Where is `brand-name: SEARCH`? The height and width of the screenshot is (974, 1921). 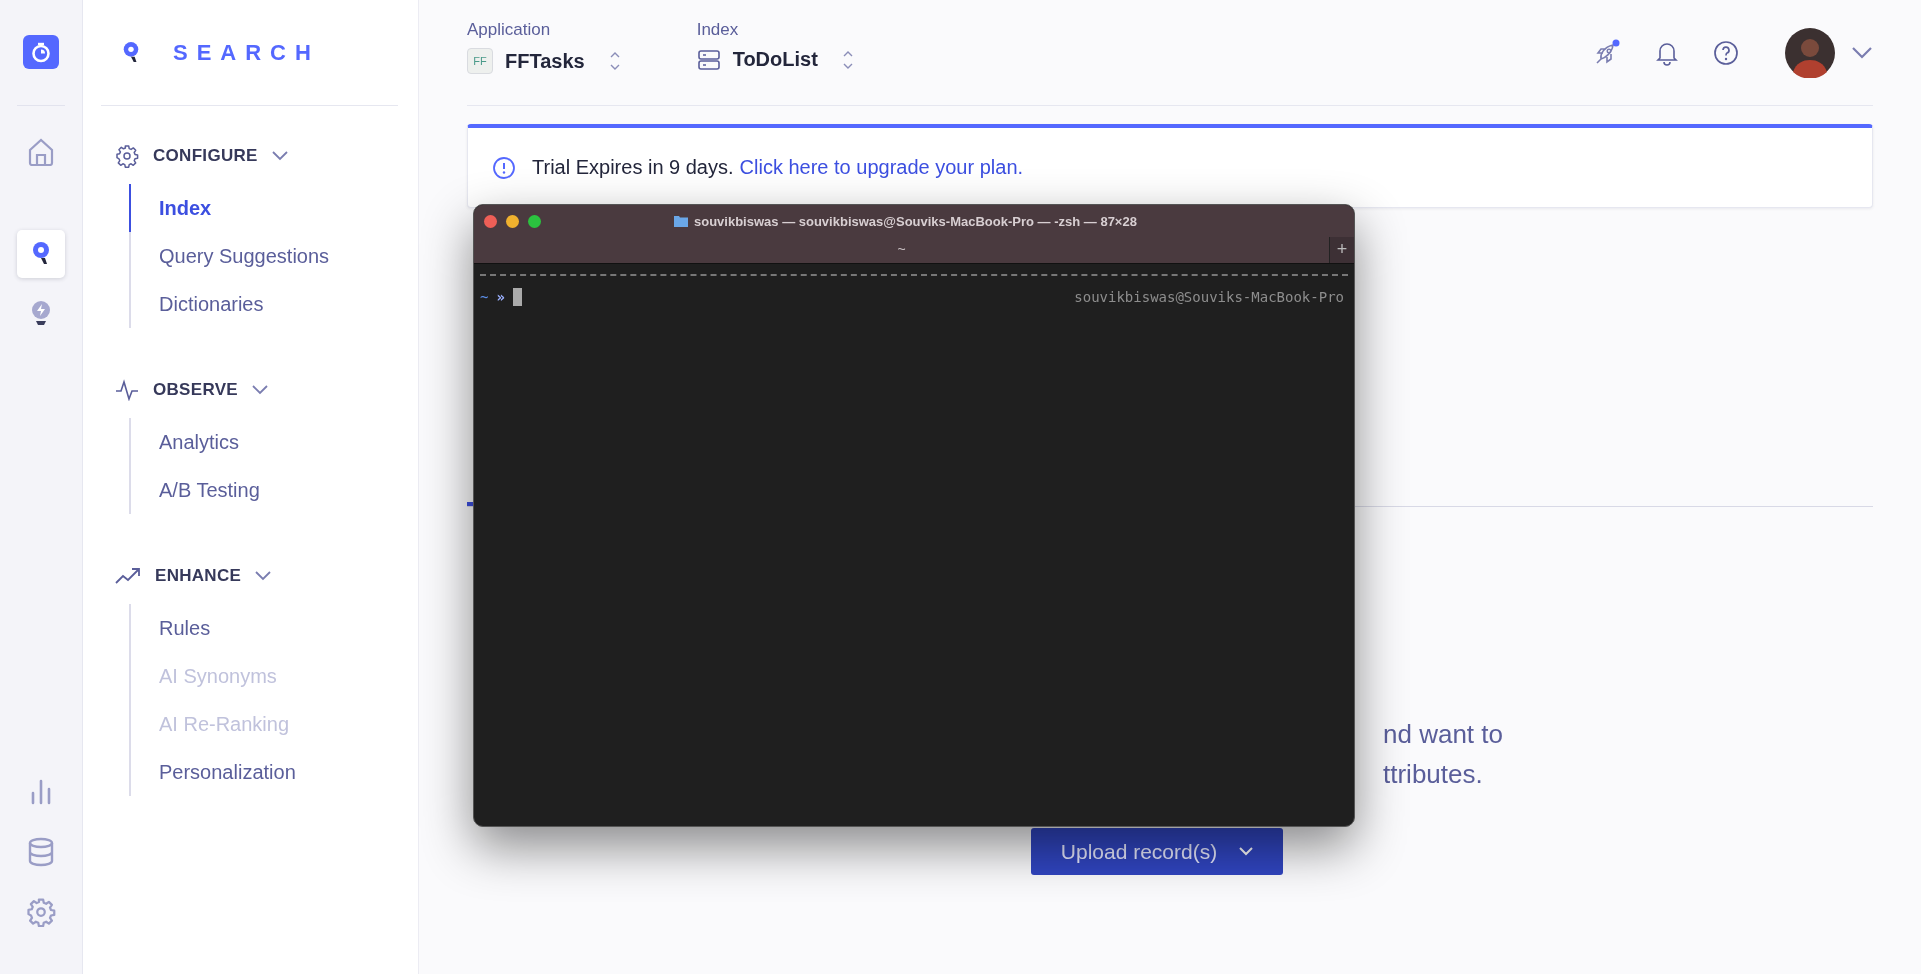
brand-name: SEARCH is located at coordinates (246, 52).